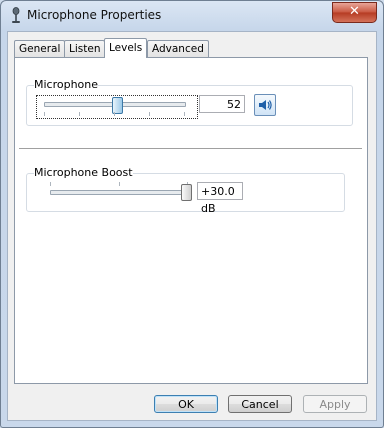 The image size is (384, 428). I want to click on boost-slider-ticks, so click(119, 184).